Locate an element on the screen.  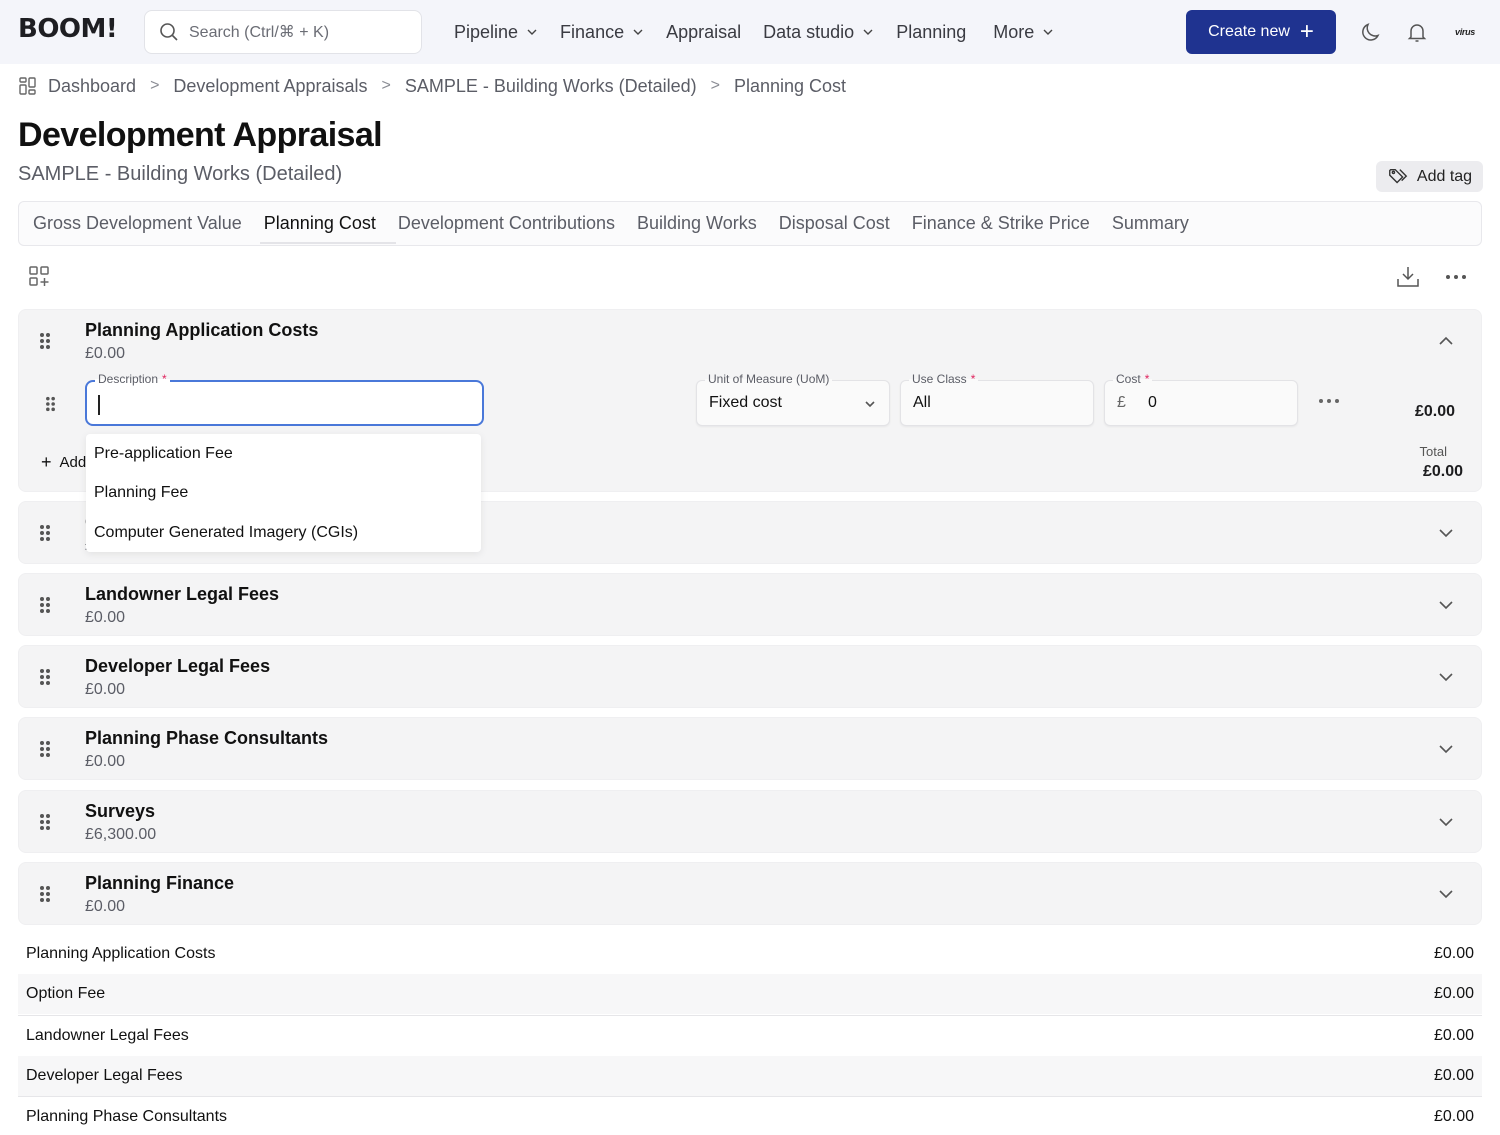
download-icon is located at coordinates (1408, 277).